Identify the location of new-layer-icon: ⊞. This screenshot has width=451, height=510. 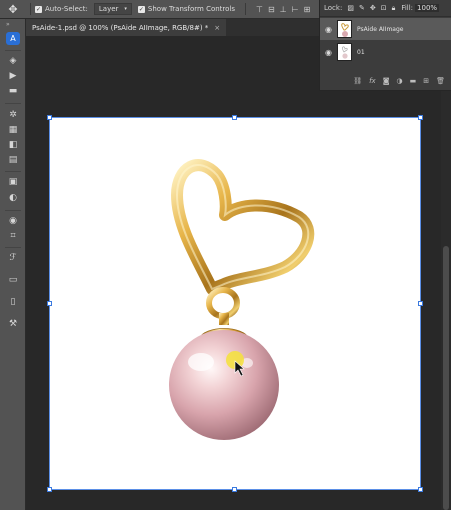
(426, 81).